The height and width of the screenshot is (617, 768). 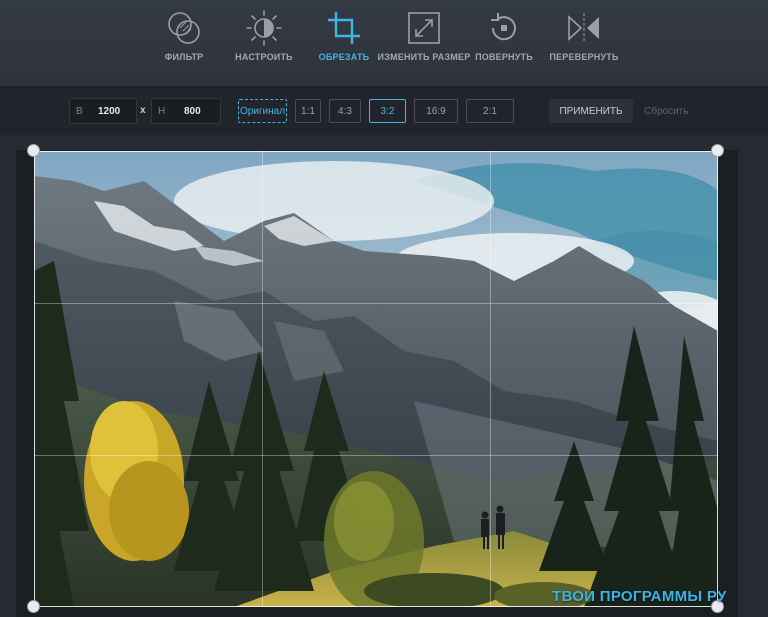 I want to click on tool-adjust-label: НАСТРОИТЬ, so click(x=264, y=57).